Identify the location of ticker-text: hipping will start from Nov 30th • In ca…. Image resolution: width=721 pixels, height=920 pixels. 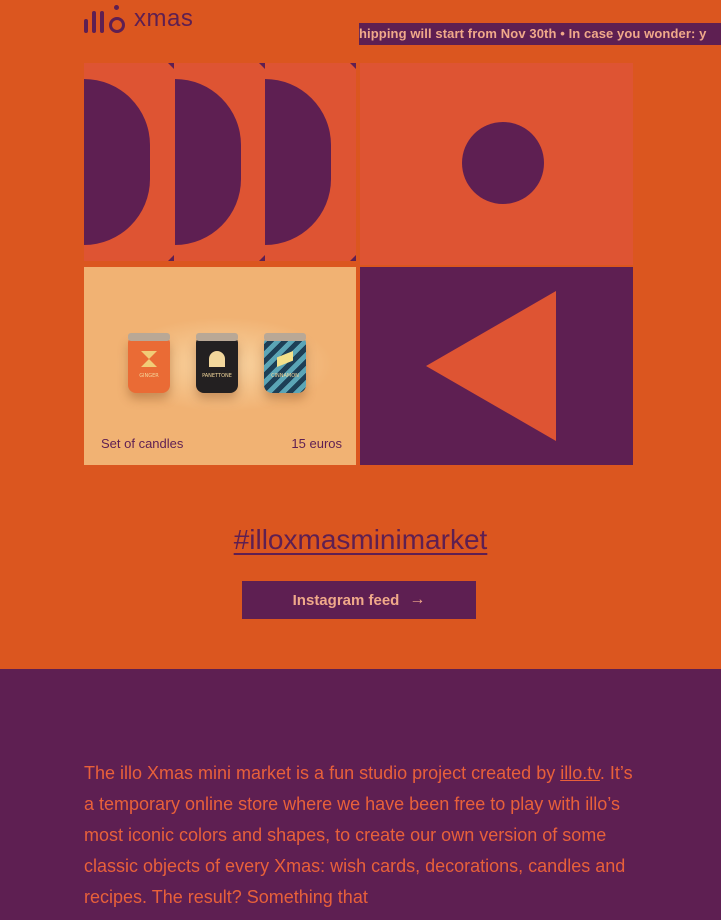
(533, 33).